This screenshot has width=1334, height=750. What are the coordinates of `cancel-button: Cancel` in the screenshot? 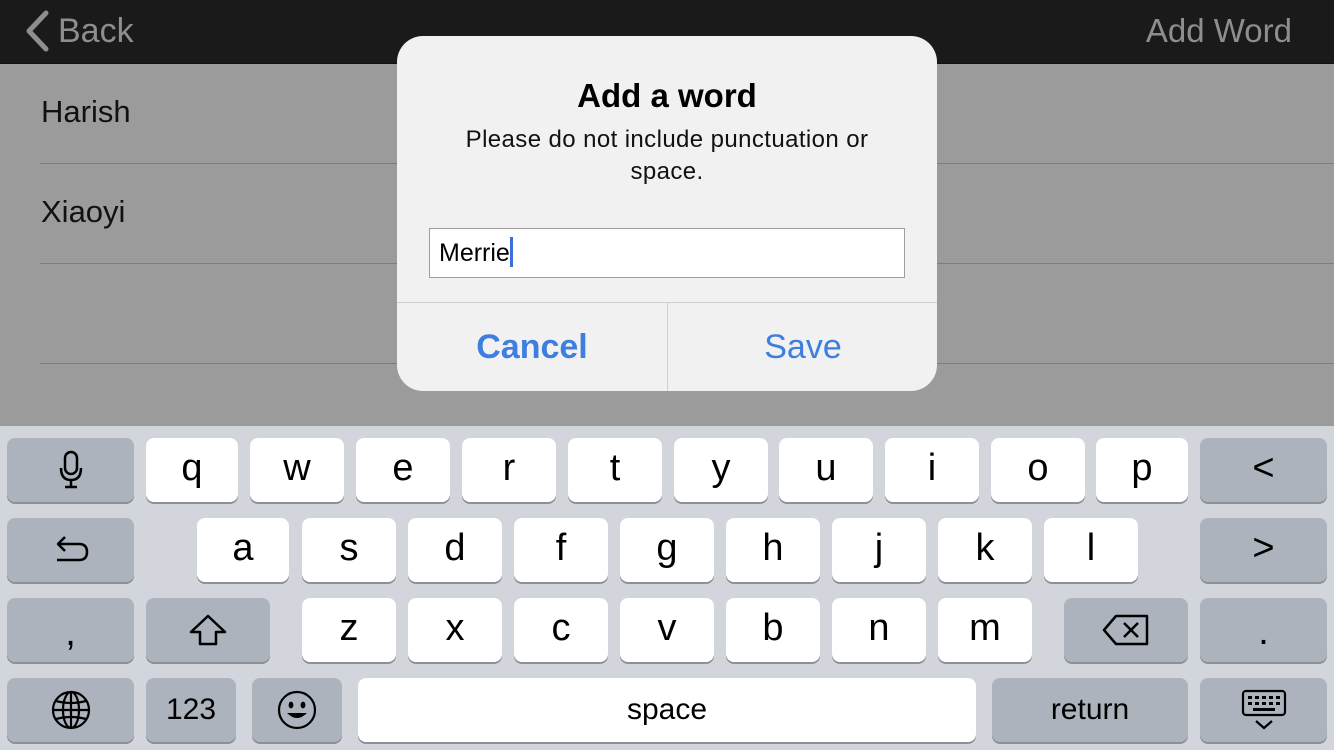 It's located at (532, 347).